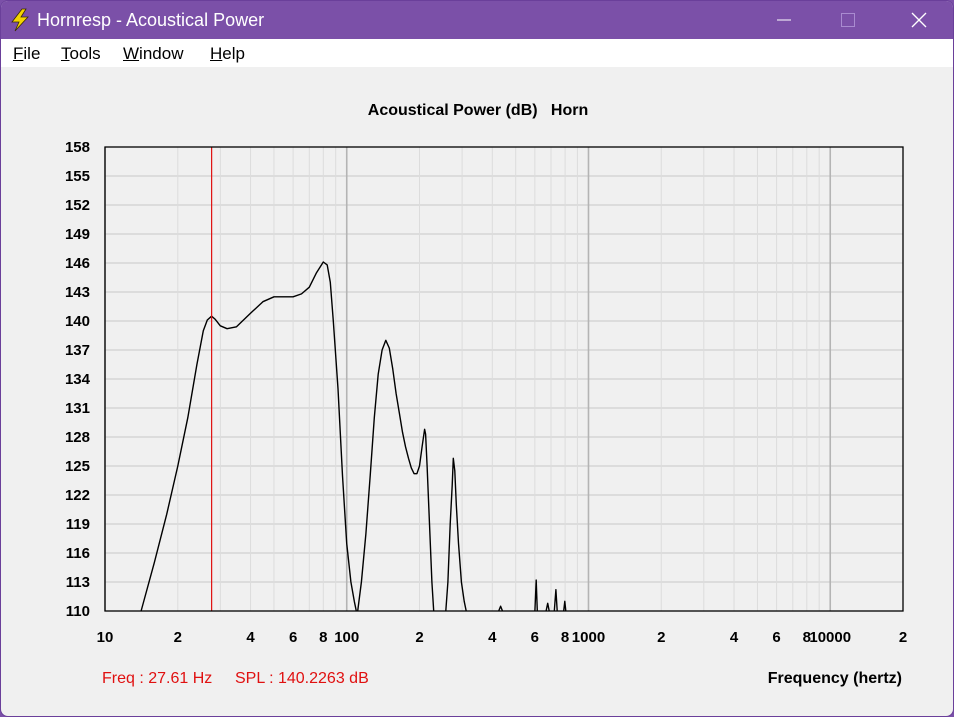 This screenshot has height=717, width=954. I want to click on y-tick-label: 146, so click(77, 263).